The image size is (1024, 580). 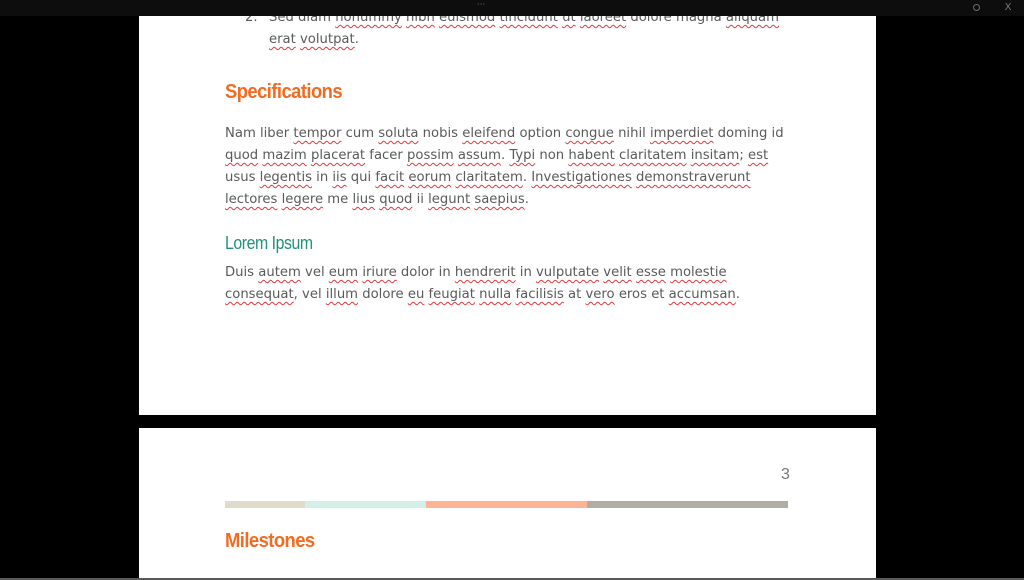 What do you see at coordinates (270, 541) in the screenshot?
I see `heading-milestones: Milestones` at bounding box center [270, 541].